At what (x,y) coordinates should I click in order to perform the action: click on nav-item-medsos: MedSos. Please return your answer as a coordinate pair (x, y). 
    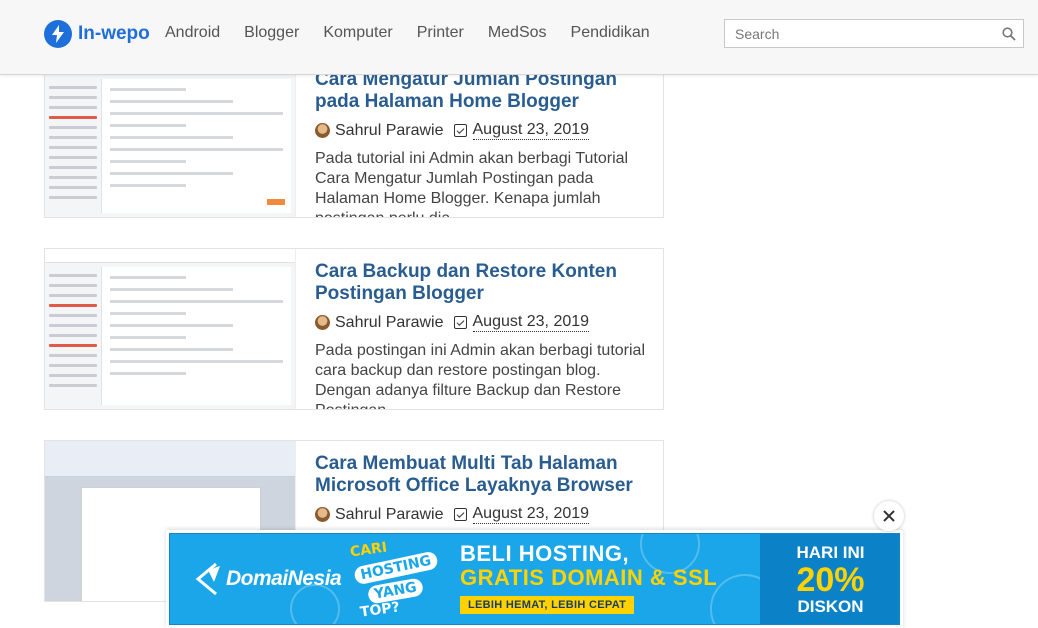
    Looking at the image, I should click on (517, 33).